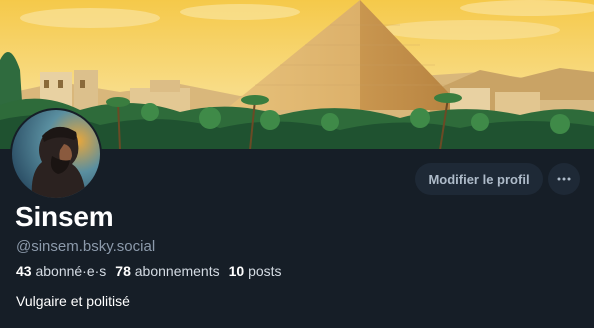 The width and height of the screenshot is (594, 328). I want to click on edit-profile-label: Modifier le profil, so click(479, 179).